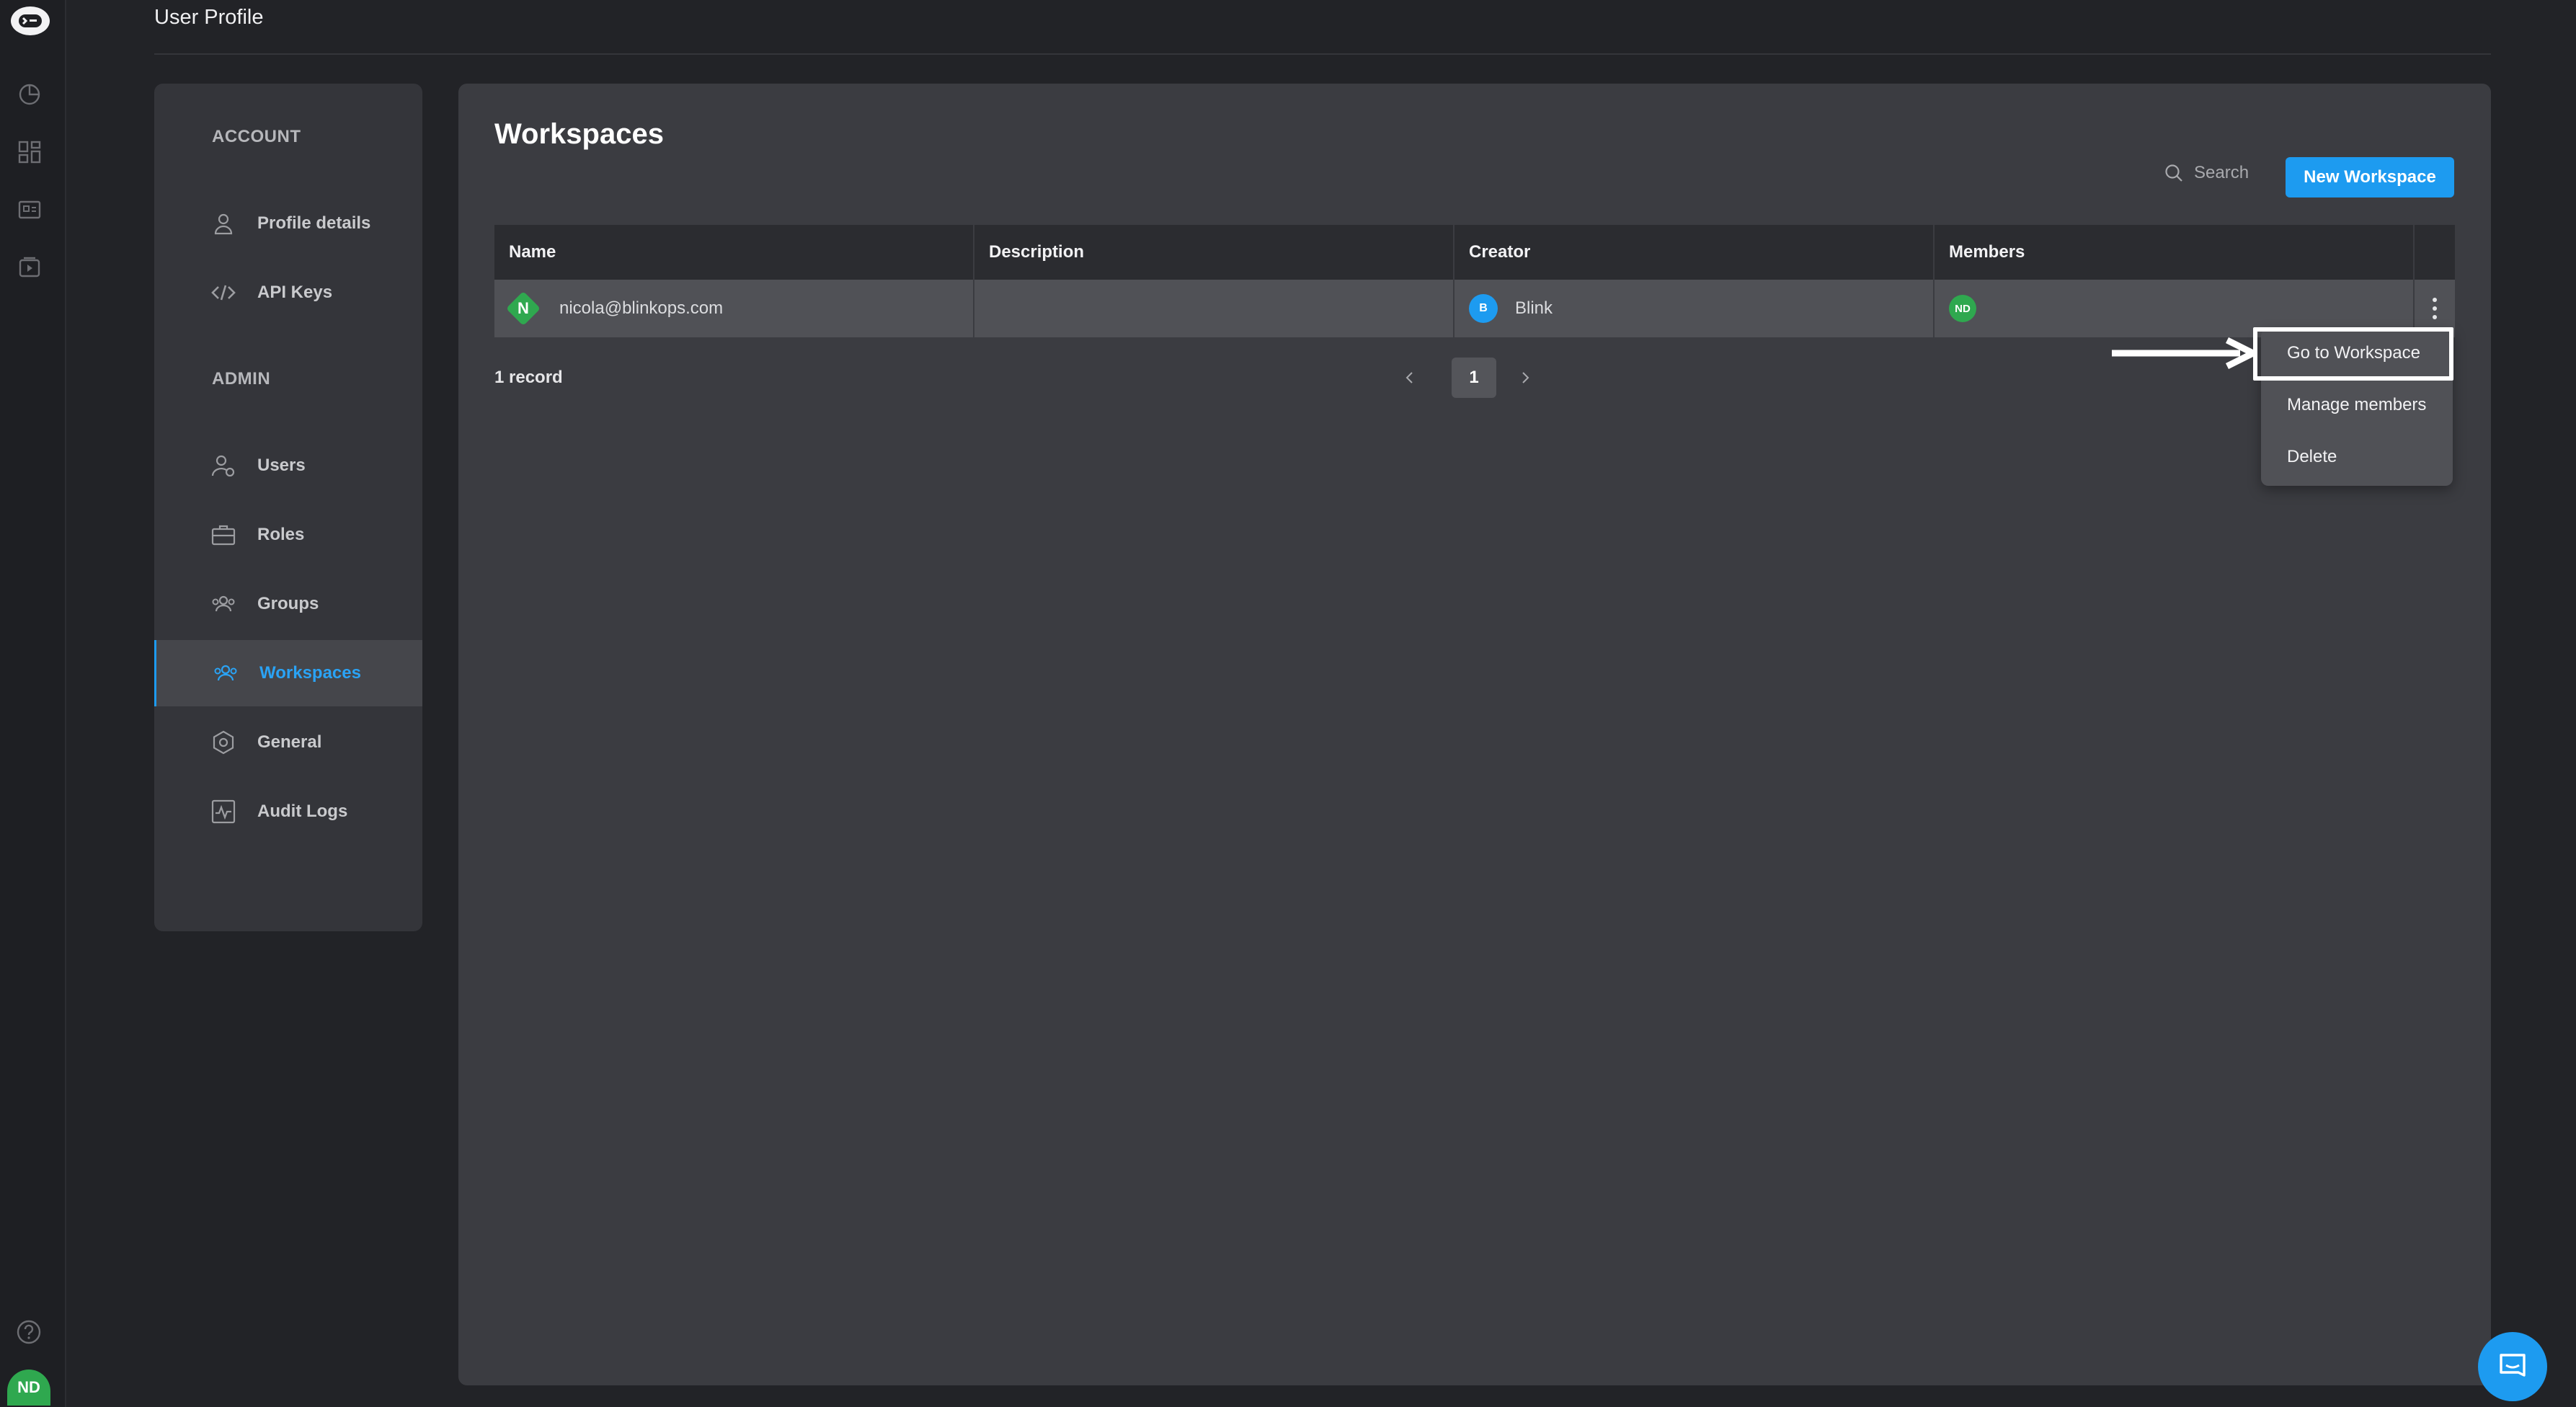 The width and height of the screenshot is (2576, 1407). Describe the element at coordinates (579, 134) in the screenshot. I see `panel-title: Workspaces` at that location.